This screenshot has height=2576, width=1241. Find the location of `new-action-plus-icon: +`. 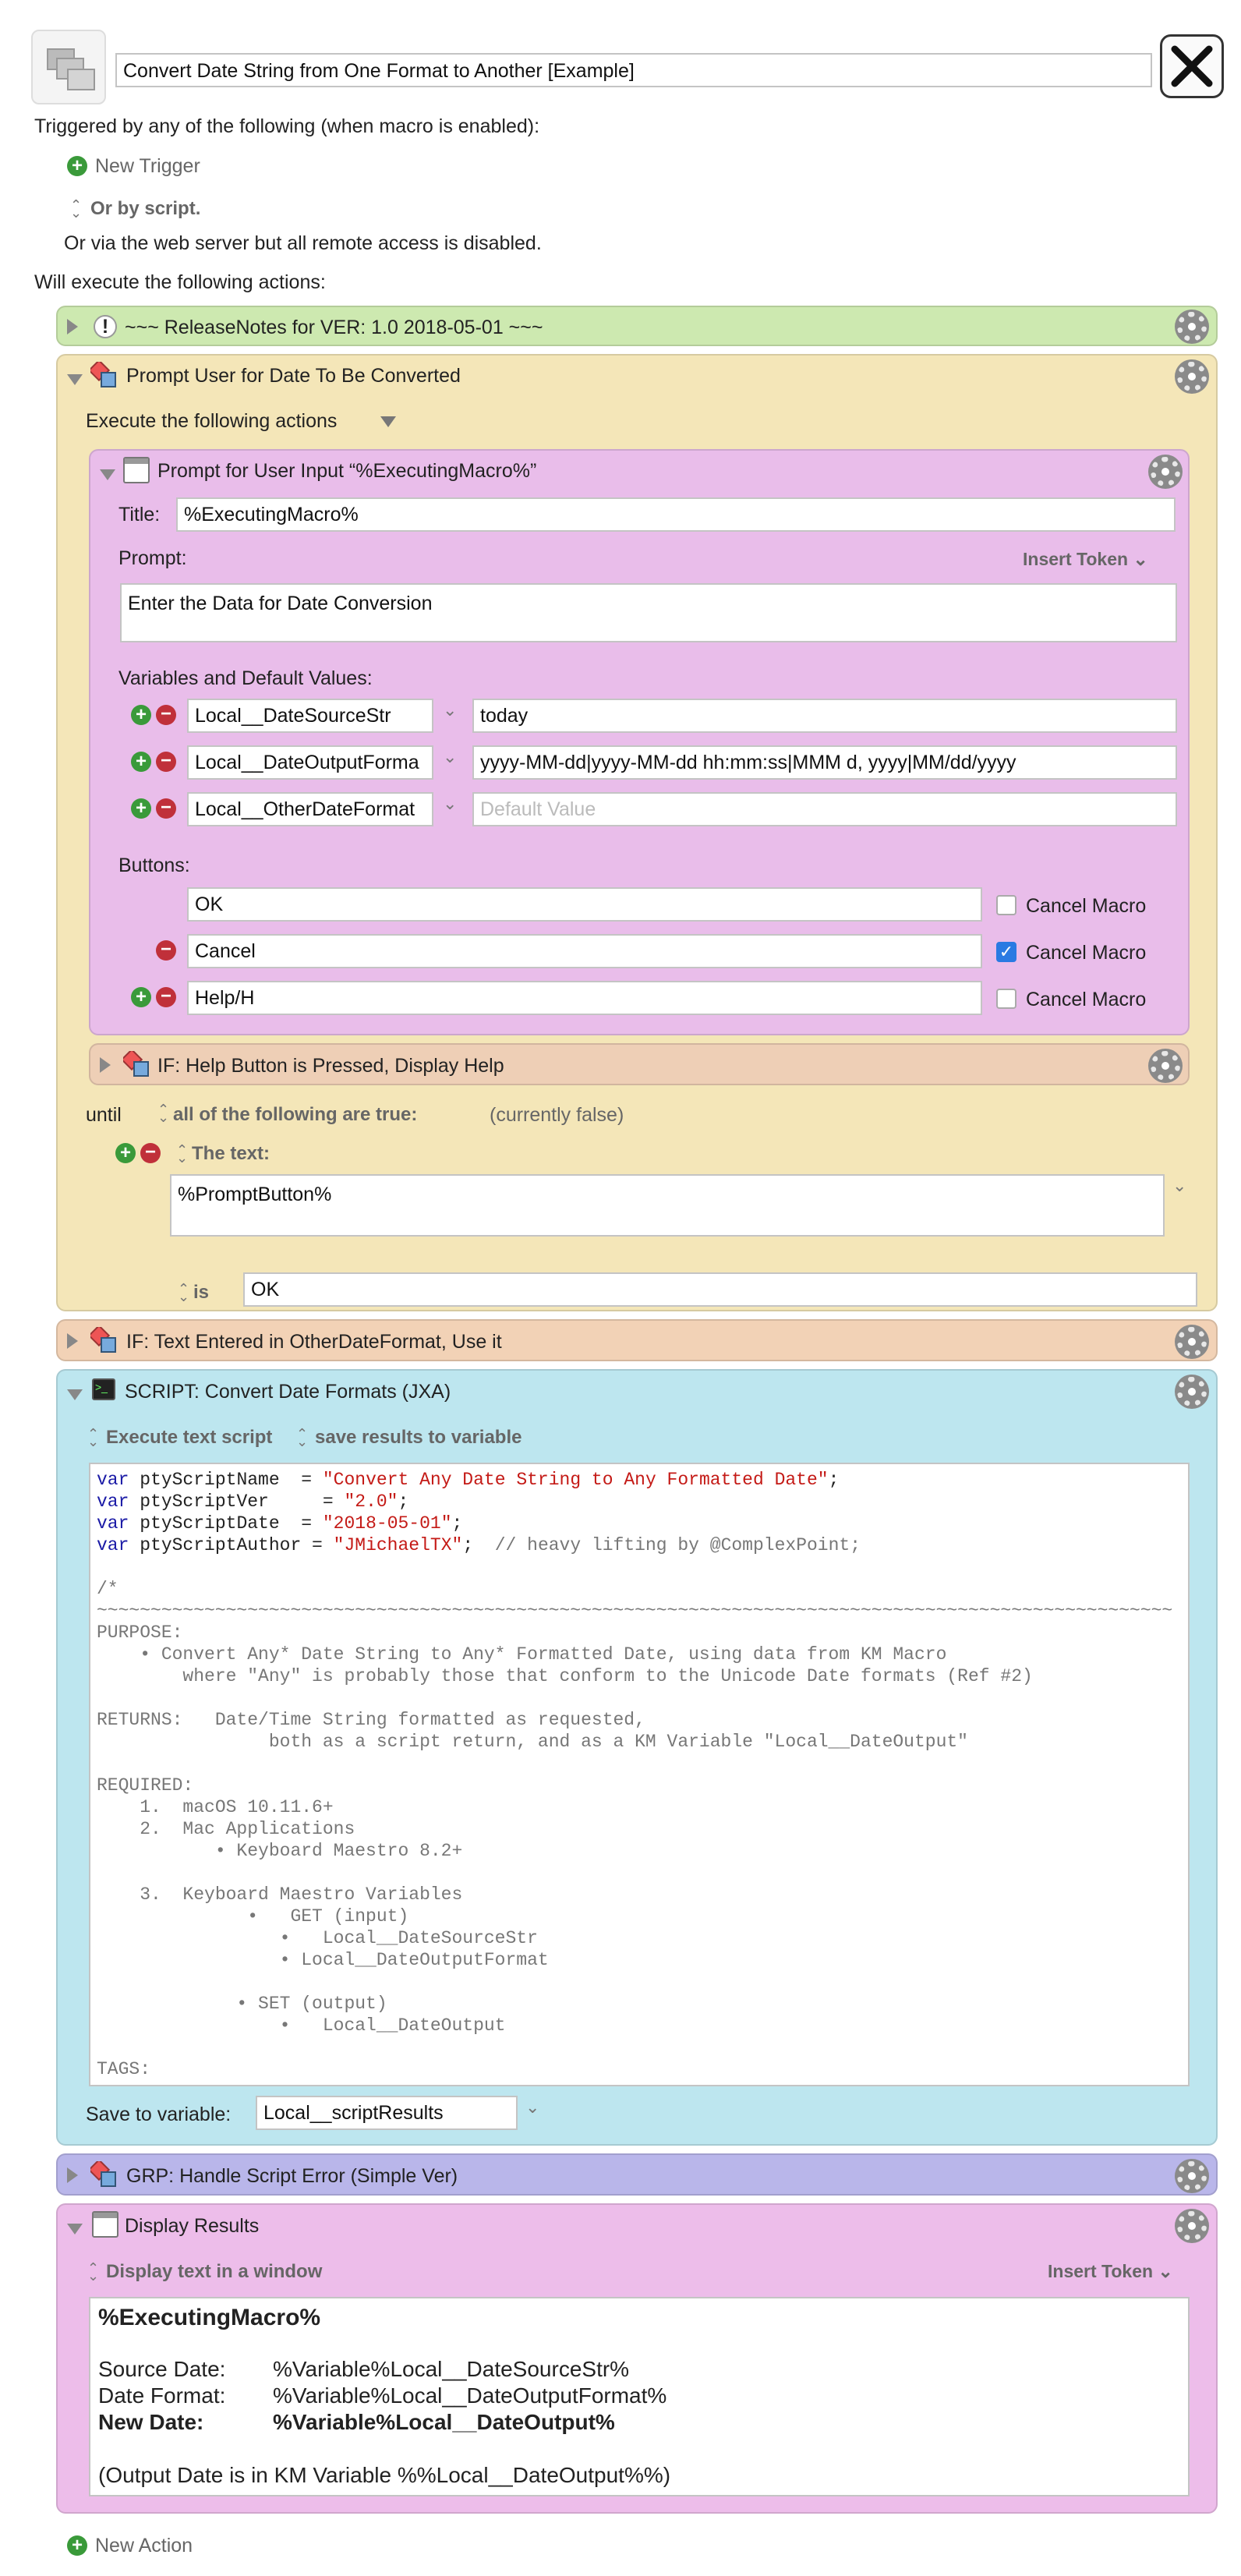

new-action-plus-icon: + is located at coordinates (77, 2545).